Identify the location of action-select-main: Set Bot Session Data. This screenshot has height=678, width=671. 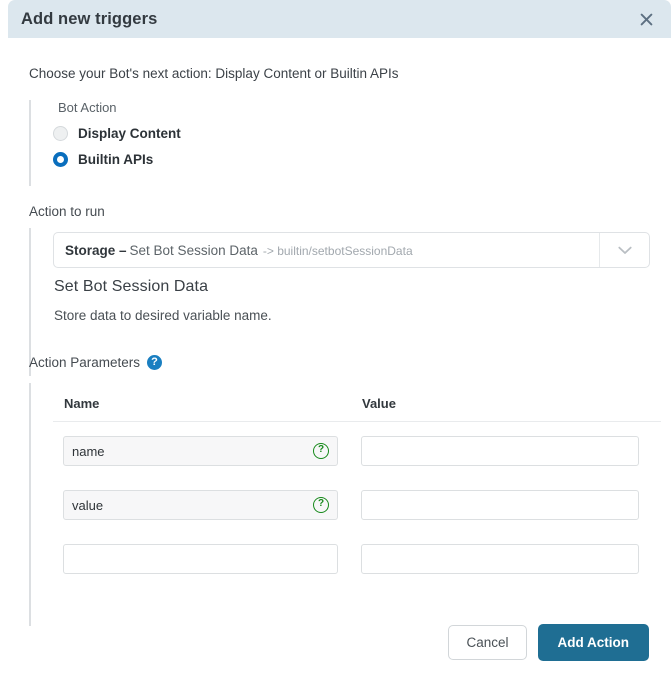
(193, 250).